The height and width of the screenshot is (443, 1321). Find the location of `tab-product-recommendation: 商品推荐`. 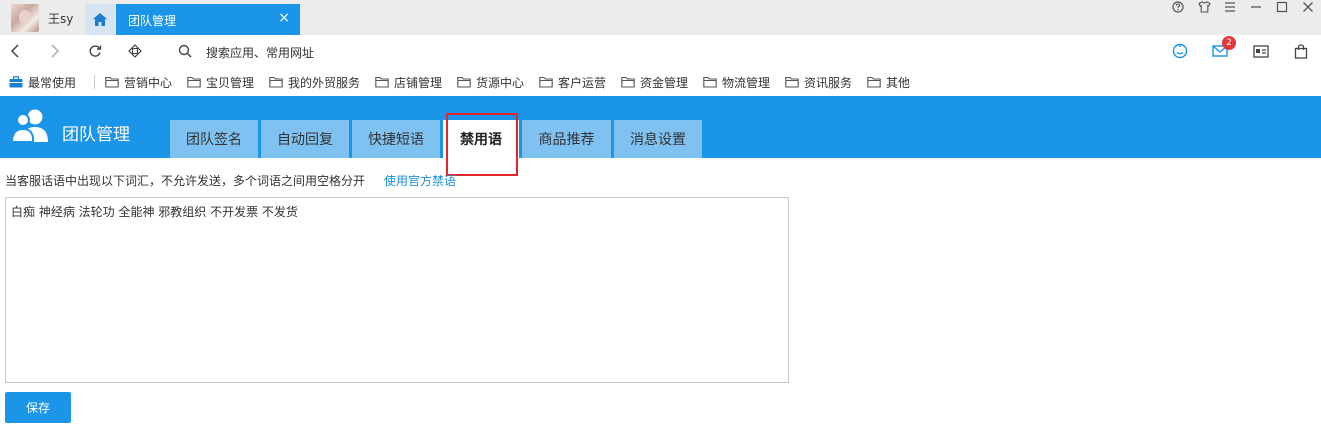

tab-product-recommendation: 商品推荐 is located at coordinates (566, 139).